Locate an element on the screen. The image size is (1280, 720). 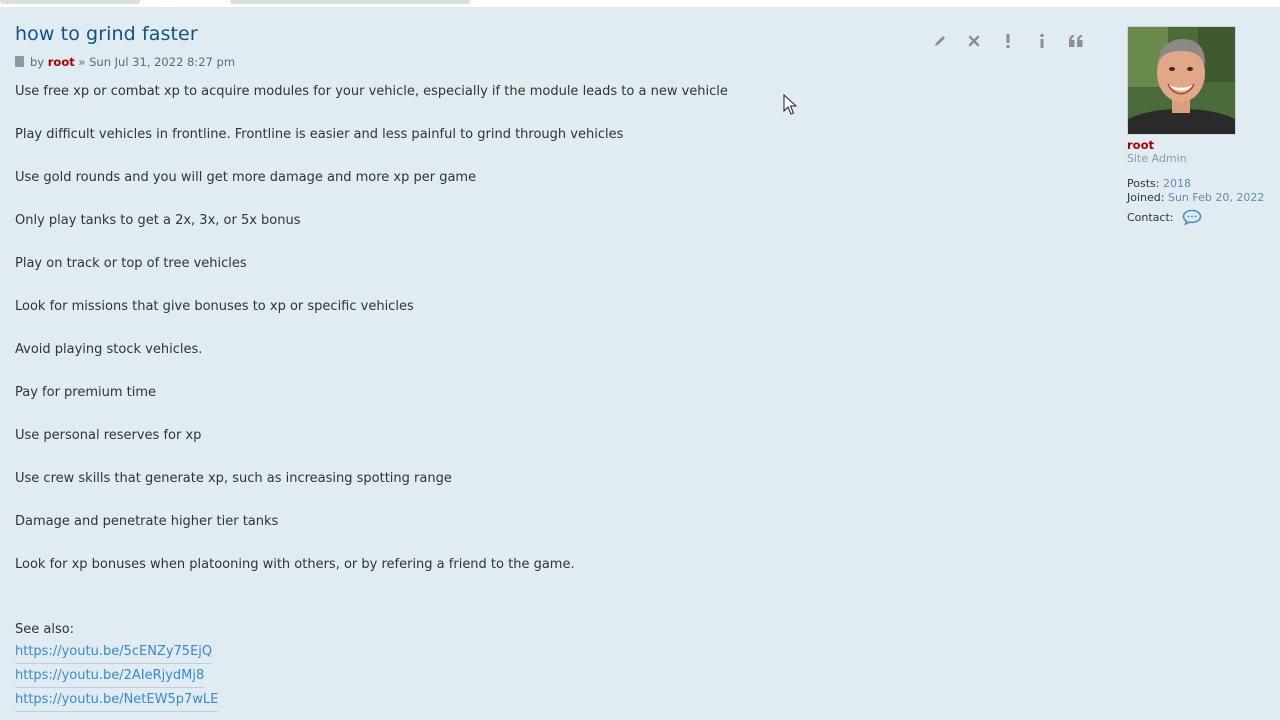
post-author-link: root is located at coordinates (61, 62).